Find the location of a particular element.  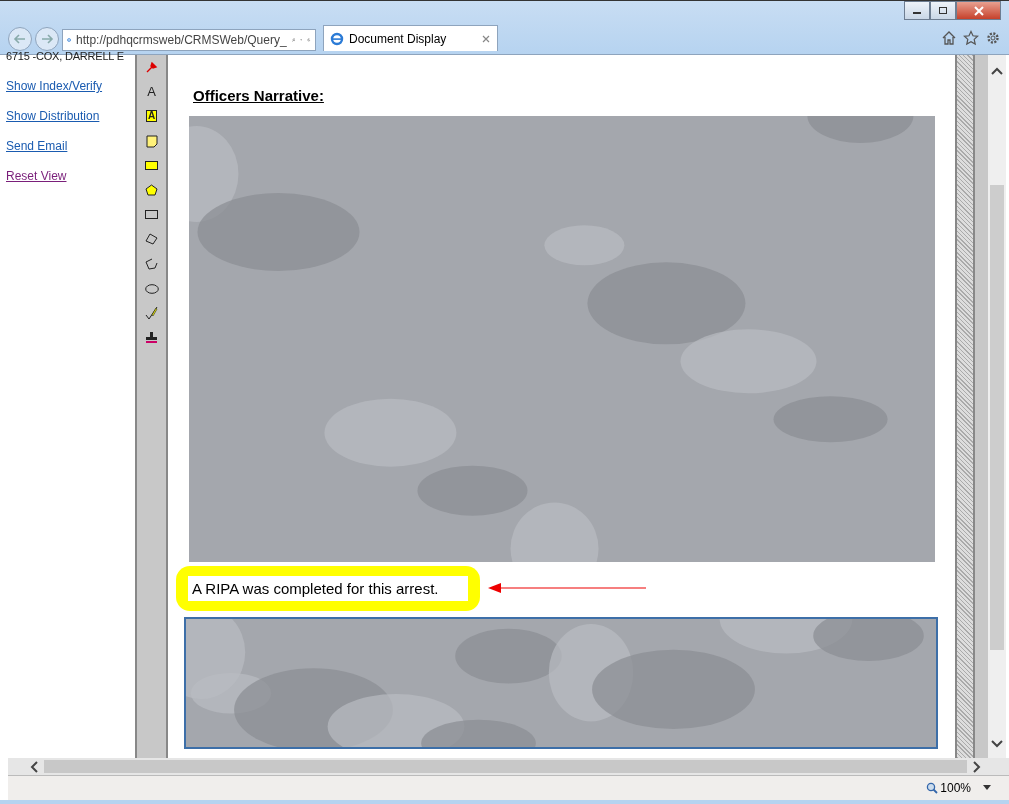

address-text: http://pdhqcrmsweb/CRMSWeb/Query_ is located at coordinates (181, 40).